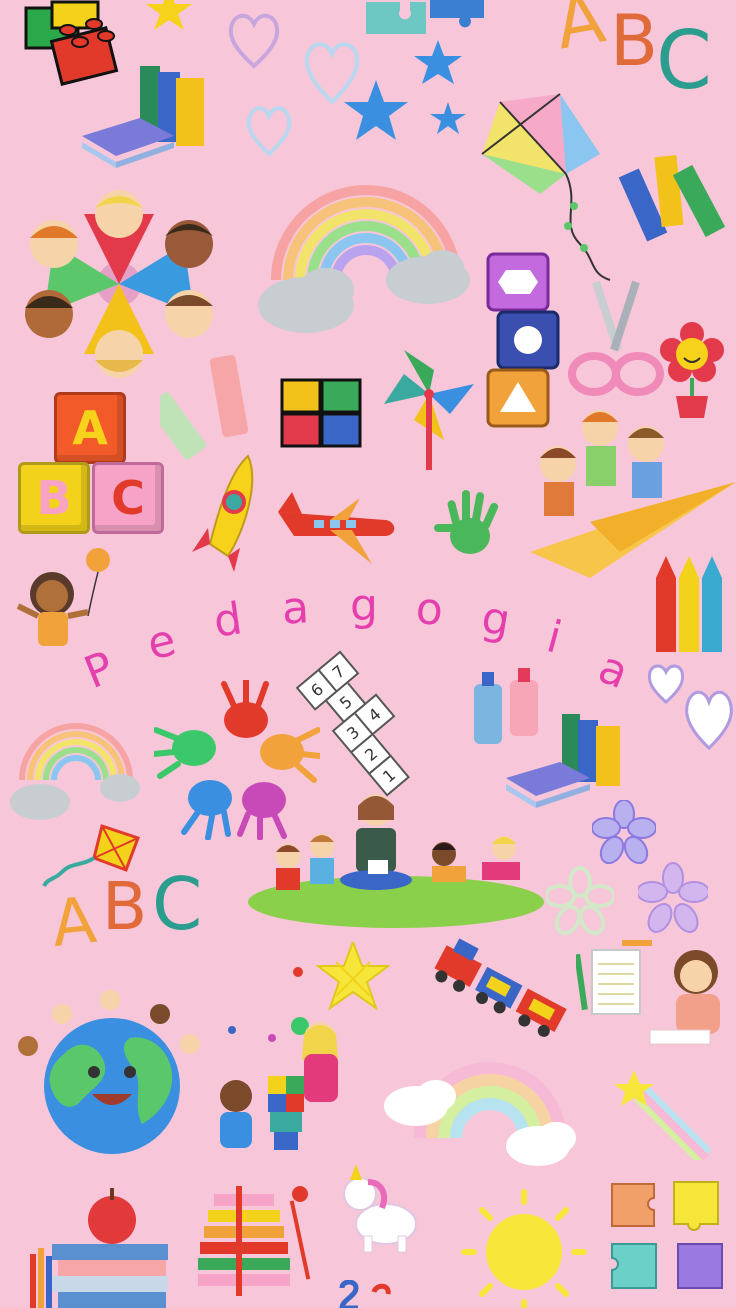 The width and height of the screenshot is (736, 1308). I want to click on rocket-icon, so click(223, 513).